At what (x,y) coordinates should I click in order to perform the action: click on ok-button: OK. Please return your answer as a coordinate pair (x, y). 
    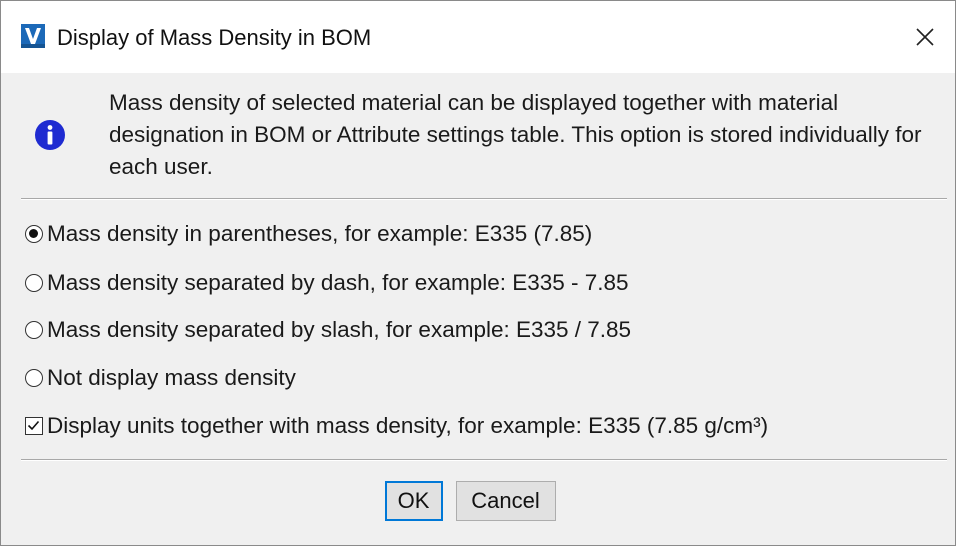
    Looking at the image, I should click on (413, 501).